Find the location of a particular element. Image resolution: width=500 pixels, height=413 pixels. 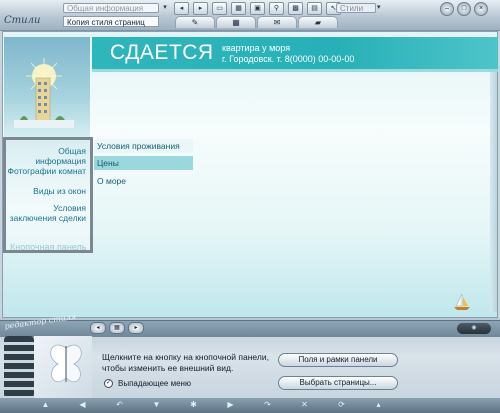

copy-style-field: Копия стиля страниц is located at coordinates (111, 21).